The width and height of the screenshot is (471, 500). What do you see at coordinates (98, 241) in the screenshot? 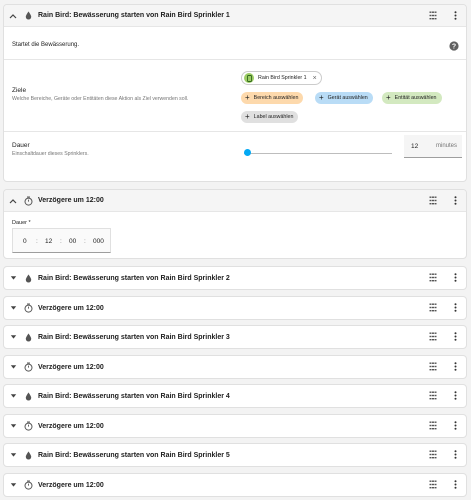
I see `delay-milliseconds: 000` at bounding box center [98, 241].